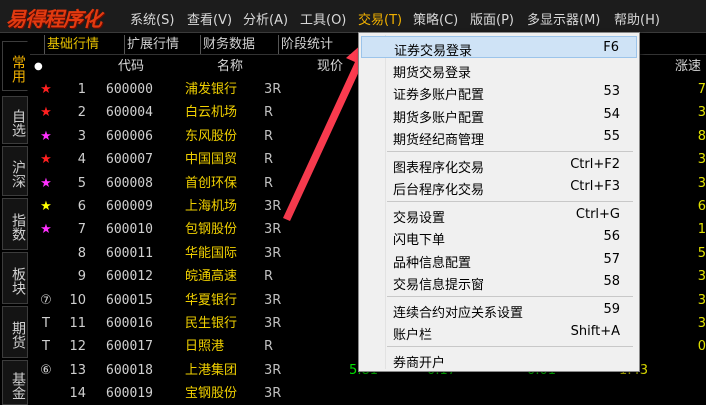  I want to click on menu-5: 策略(C), so click(435, 18).